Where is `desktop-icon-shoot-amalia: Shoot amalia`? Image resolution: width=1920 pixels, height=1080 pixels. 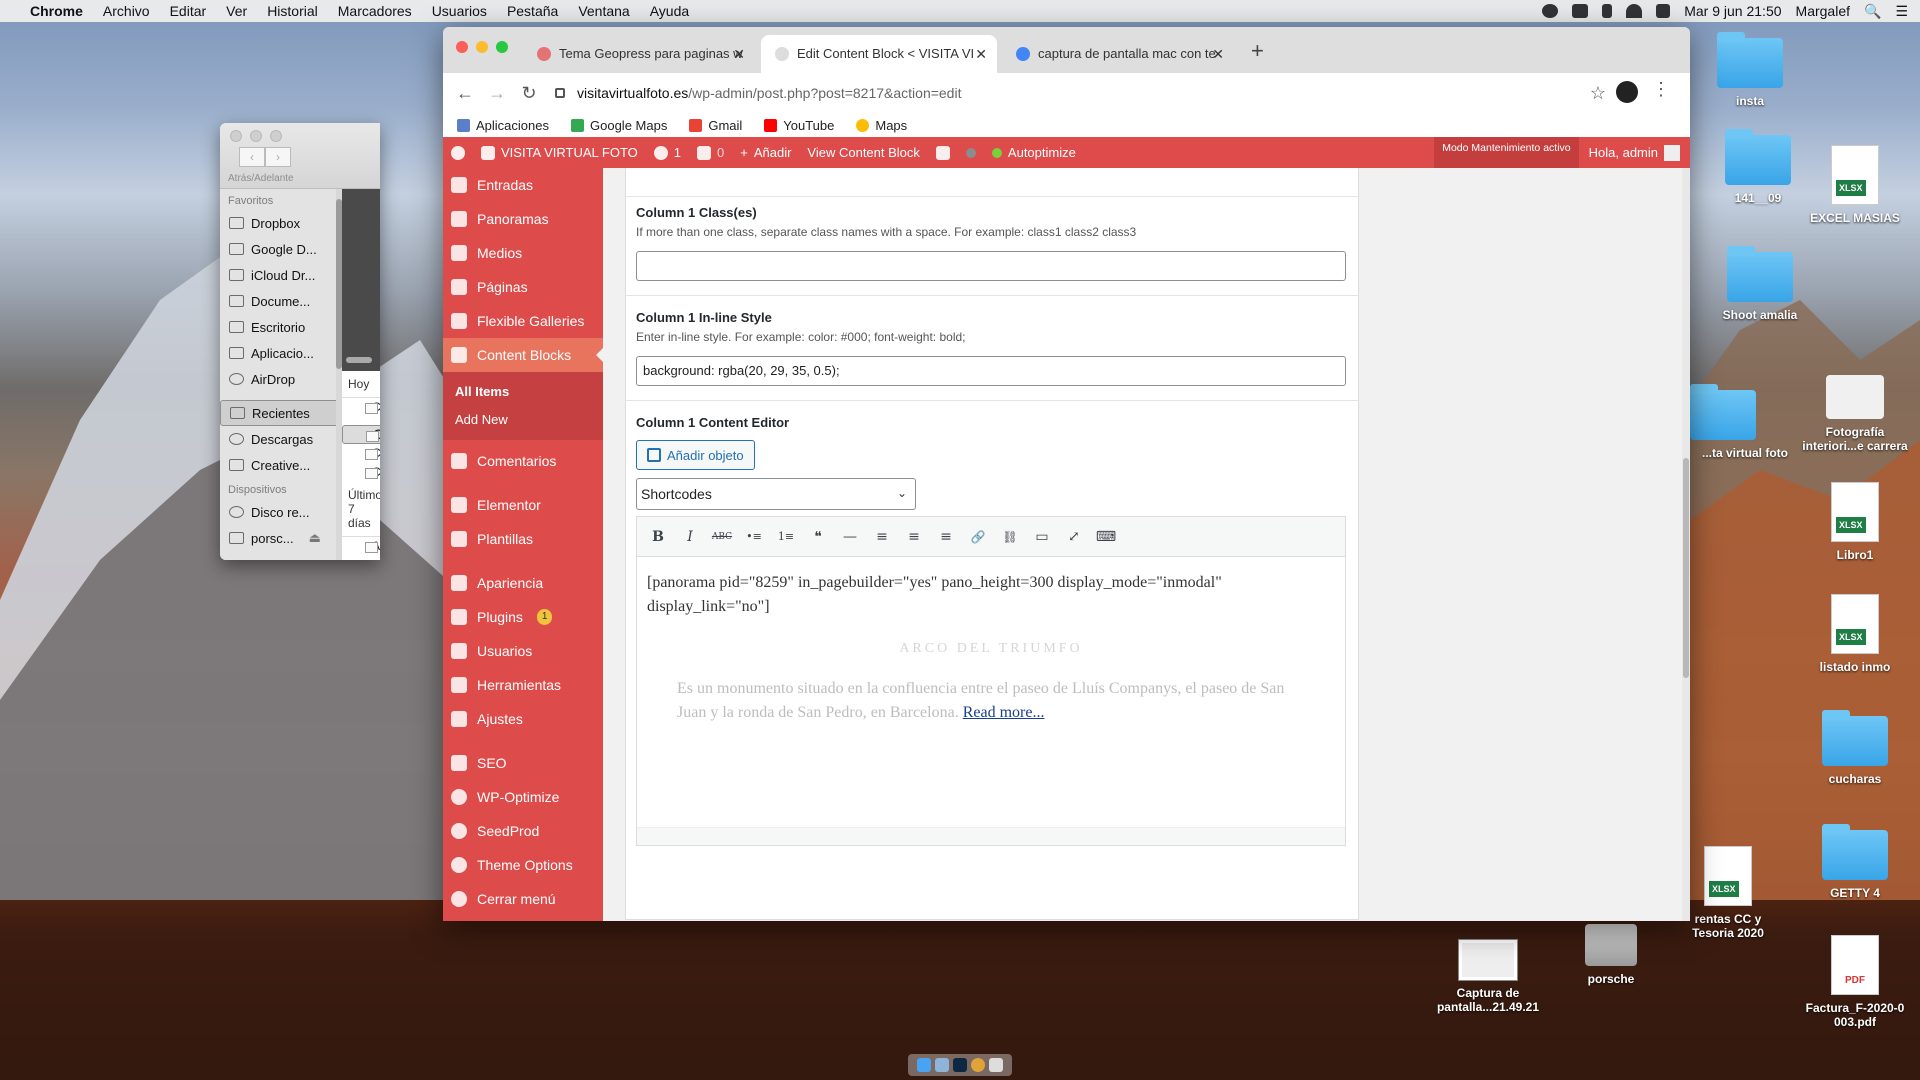 desktop-icon-shoot-amalia: Shoot amalia is located at coordinates (1760, 284).